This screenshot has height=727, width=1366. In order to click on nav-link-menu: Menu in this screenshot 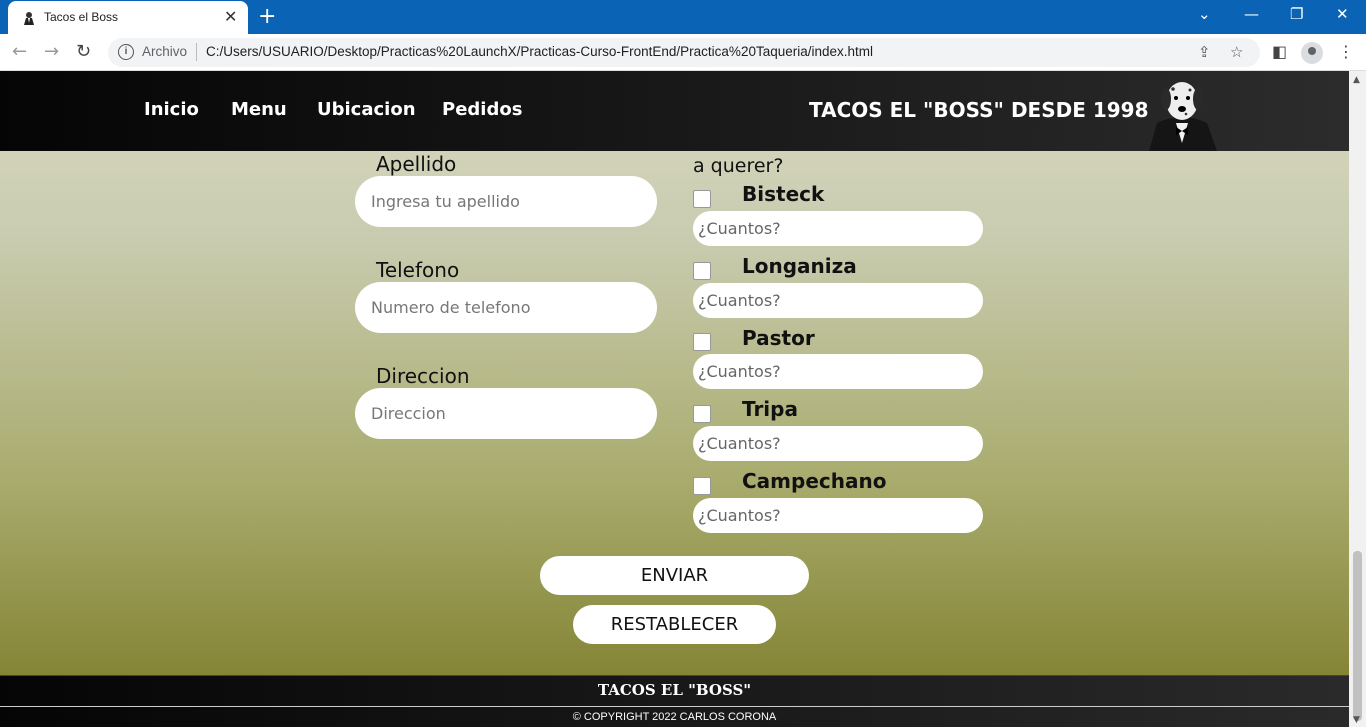, I will do `click(259, 109)`.